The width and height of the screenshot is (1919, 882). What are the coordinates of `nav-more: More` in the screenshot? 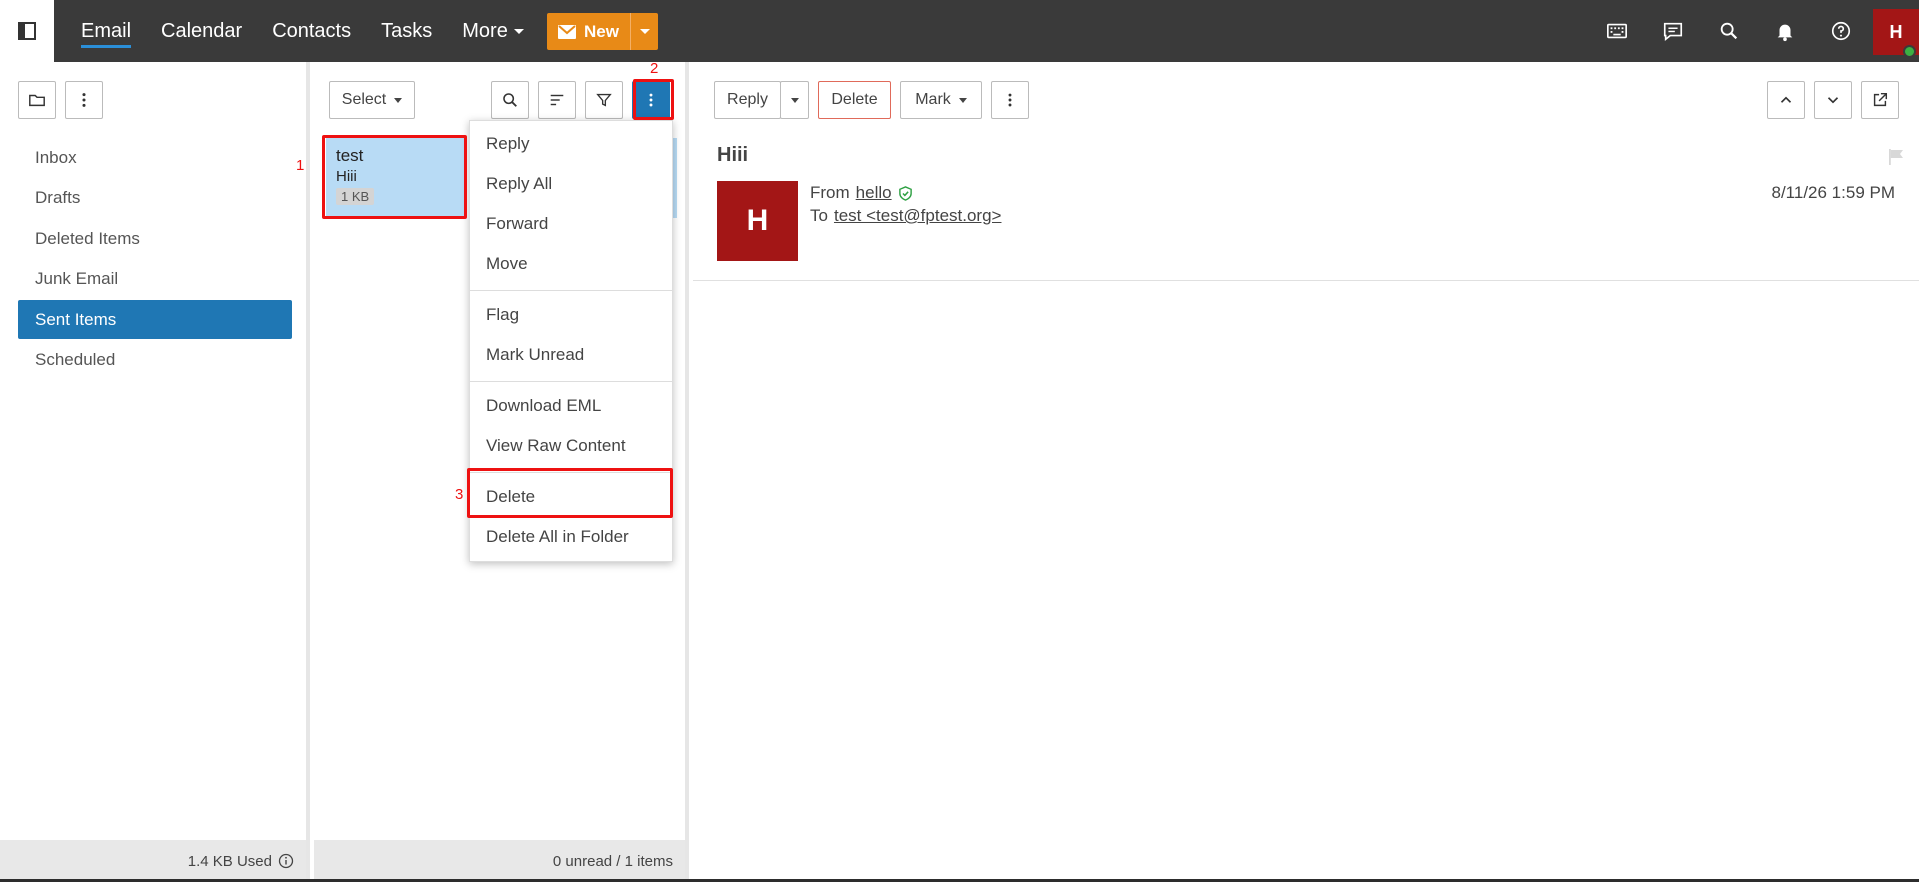 It's located at (493, 31).